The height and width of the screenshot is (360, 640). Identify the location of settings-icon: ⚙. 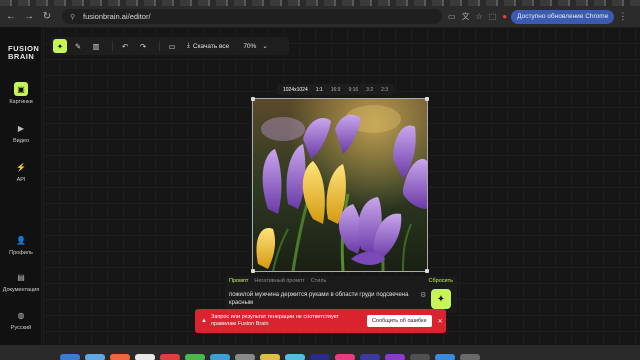
(423, 295).